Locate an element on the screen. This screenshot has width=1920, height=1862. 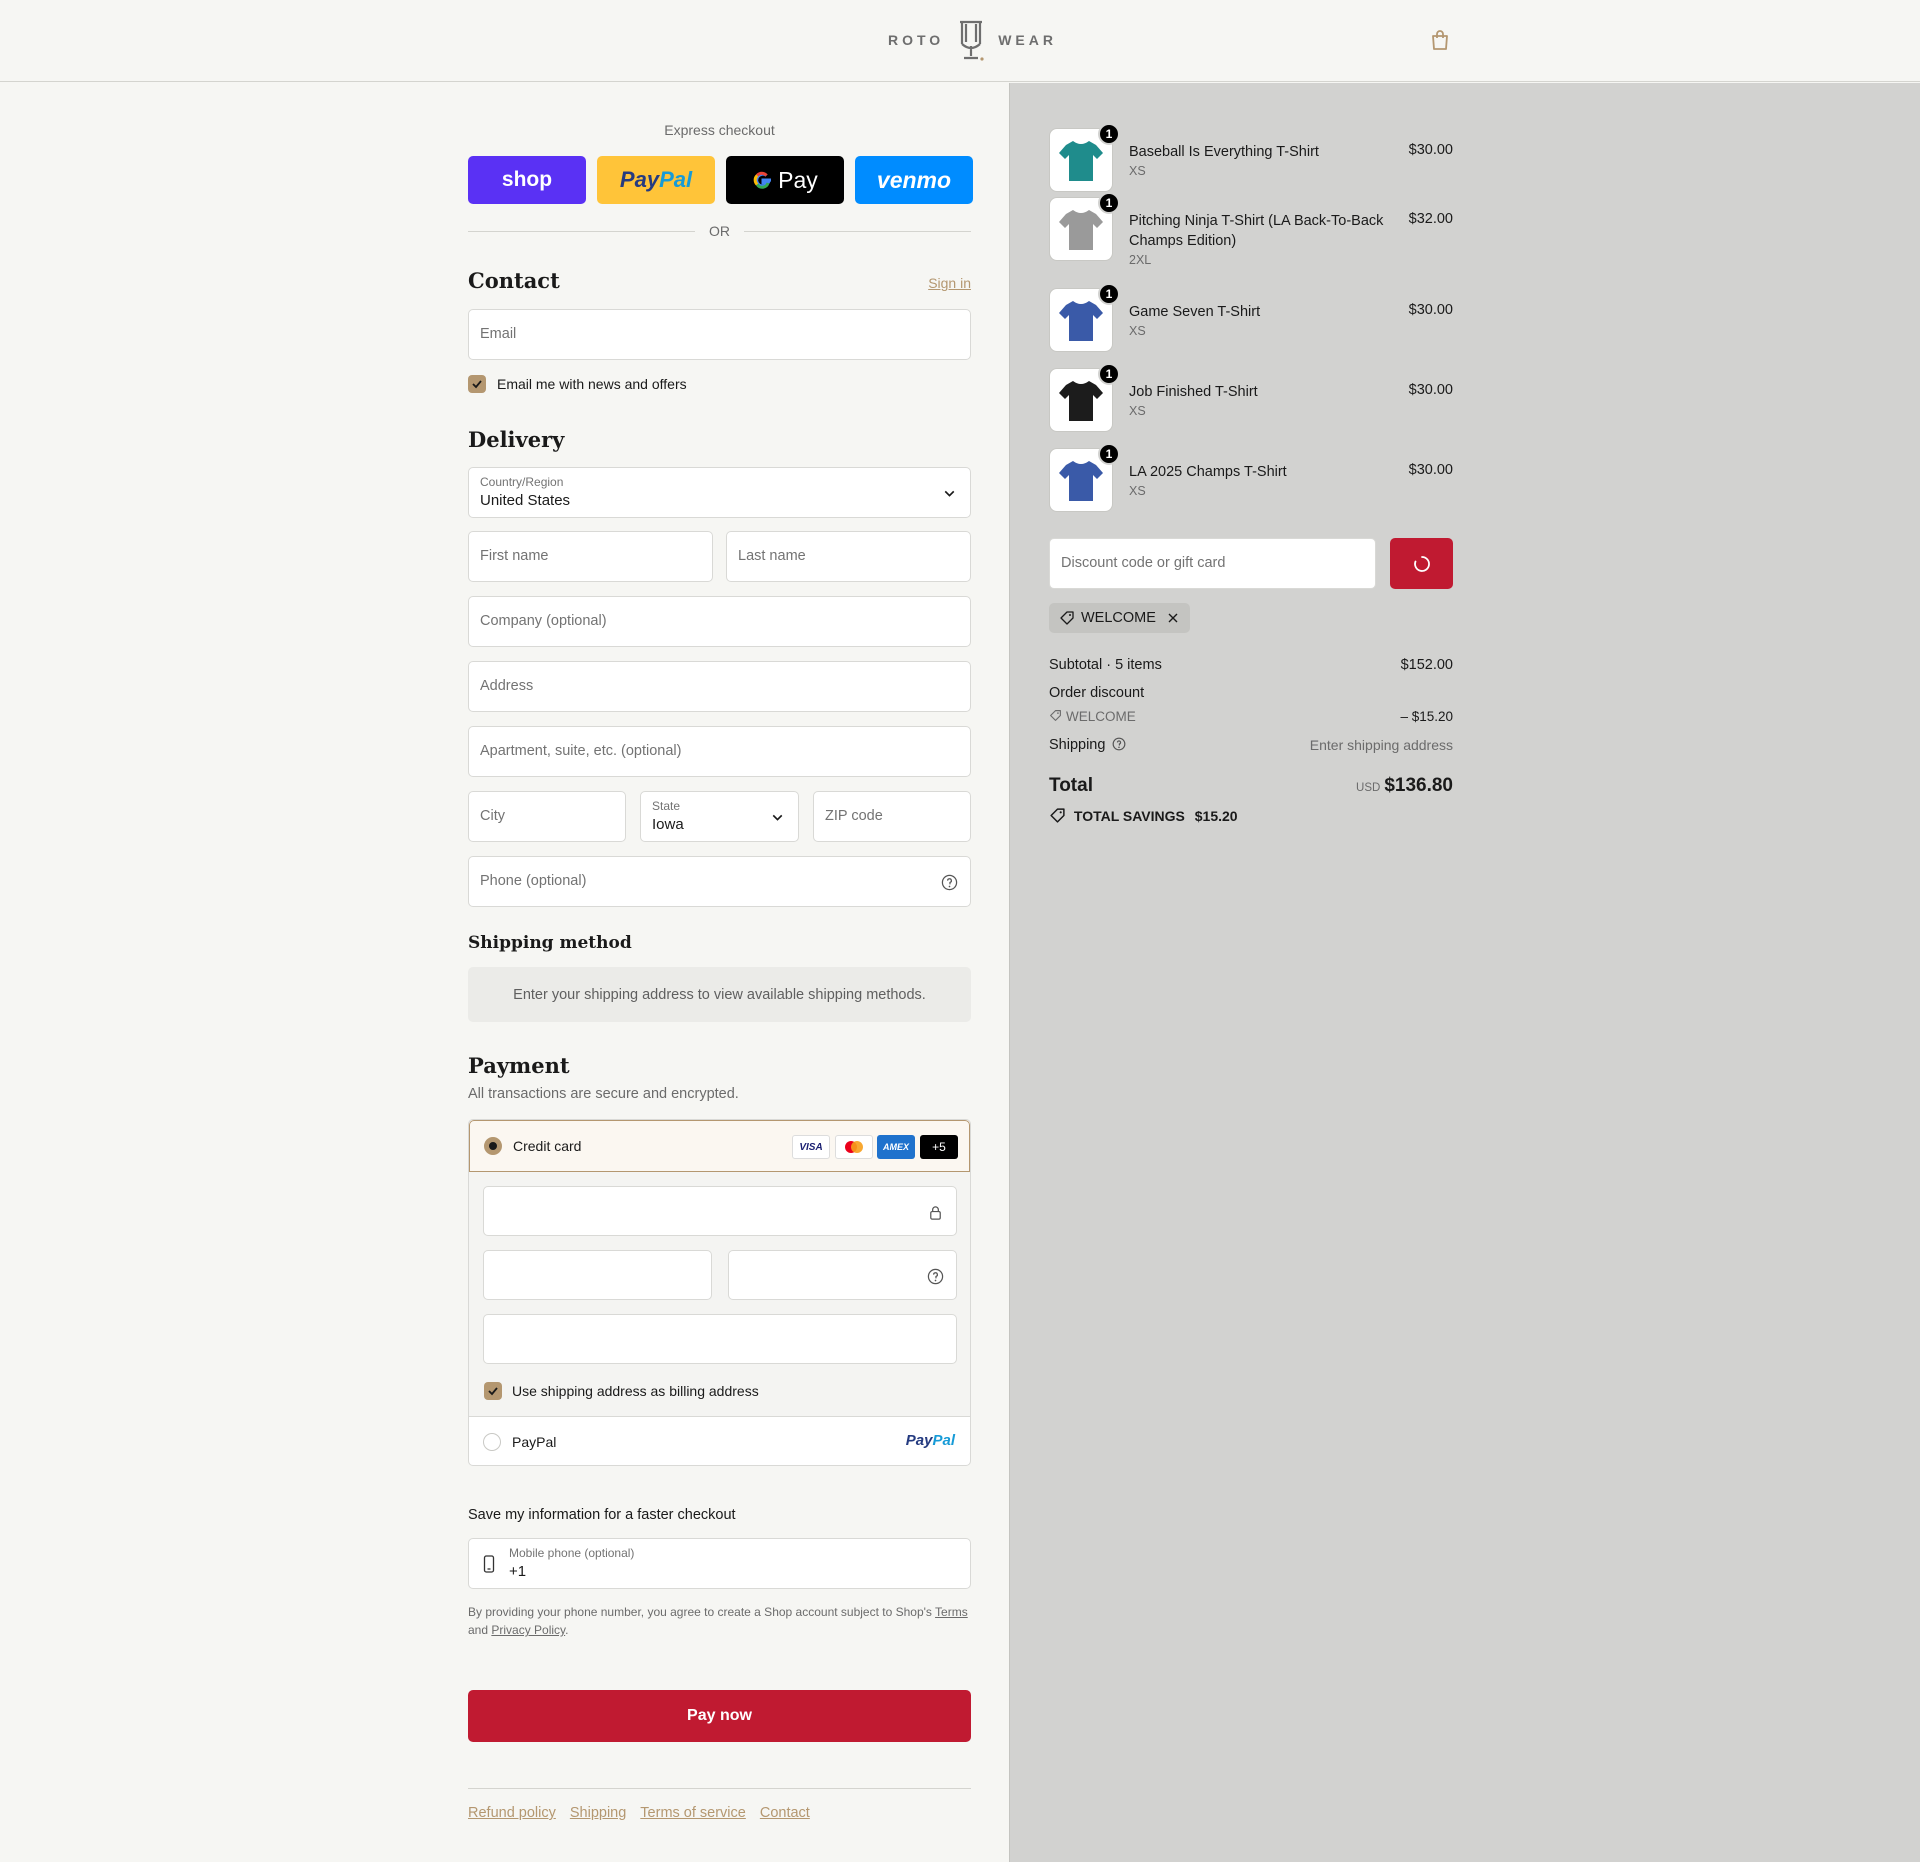
total-amount: USD $136.80 is located at coordinates (1404, 786).